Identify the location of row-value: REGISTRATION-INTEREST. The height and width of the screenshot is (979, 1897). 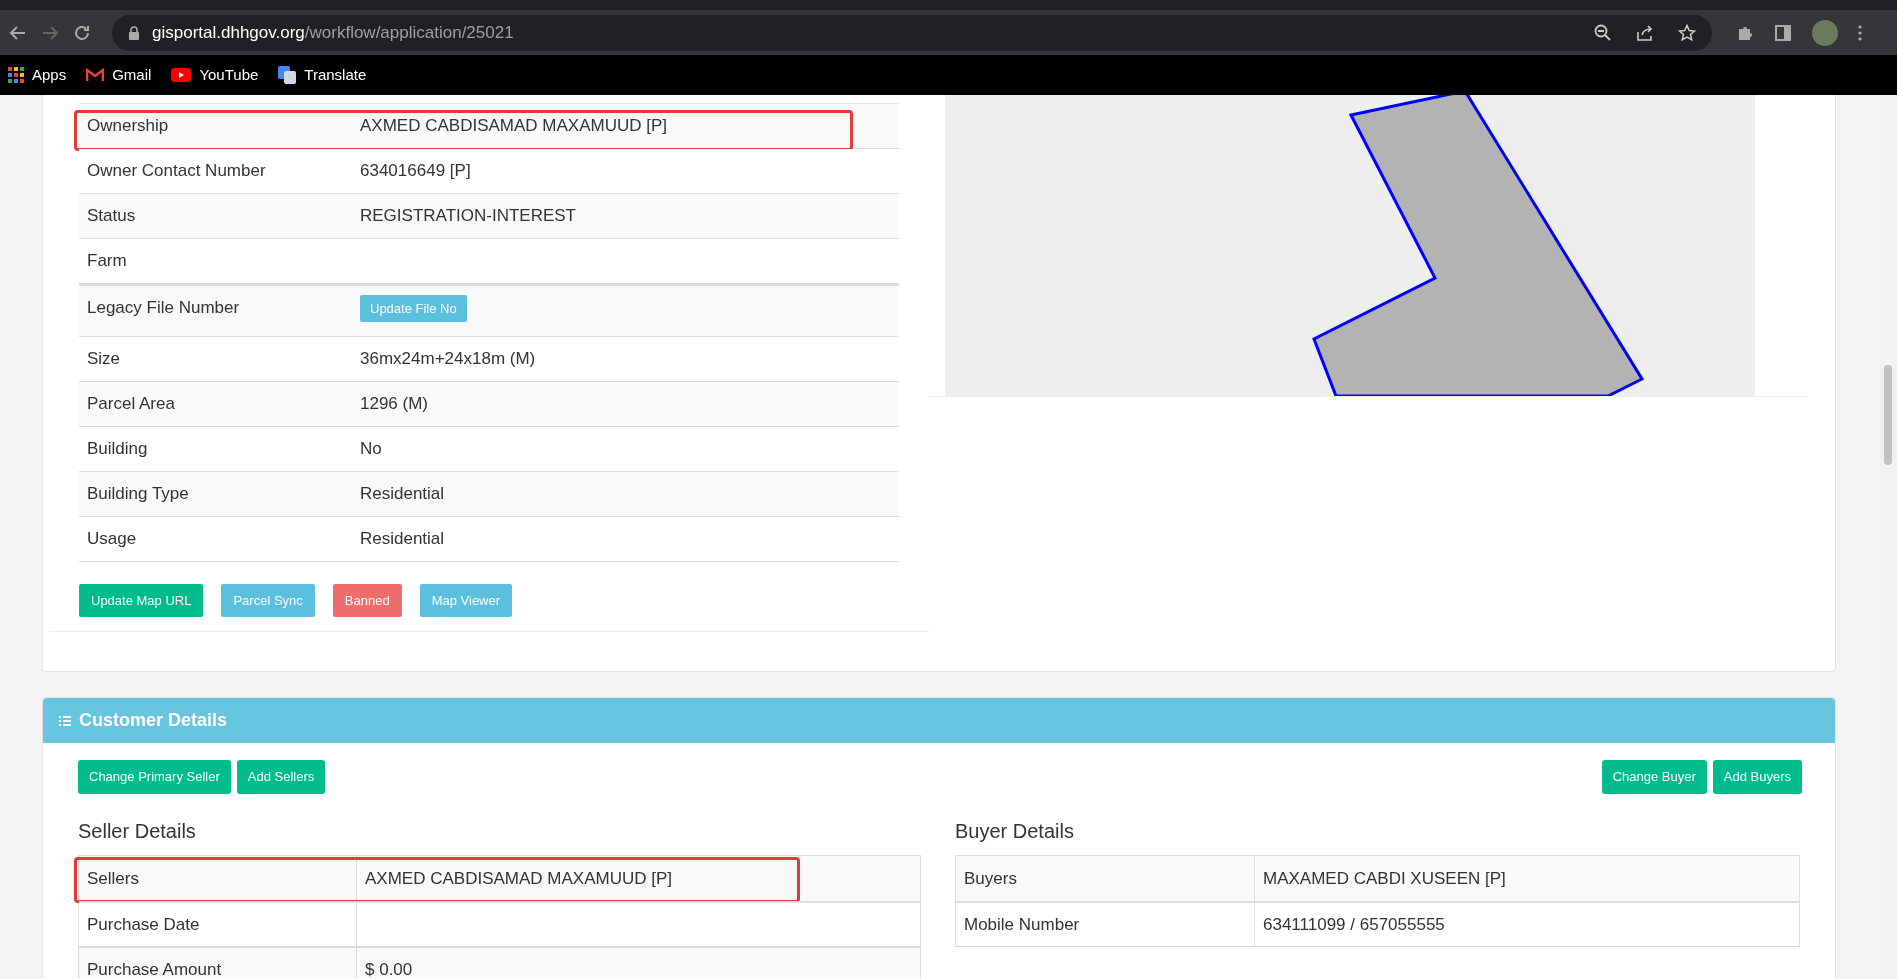
(468, 216).